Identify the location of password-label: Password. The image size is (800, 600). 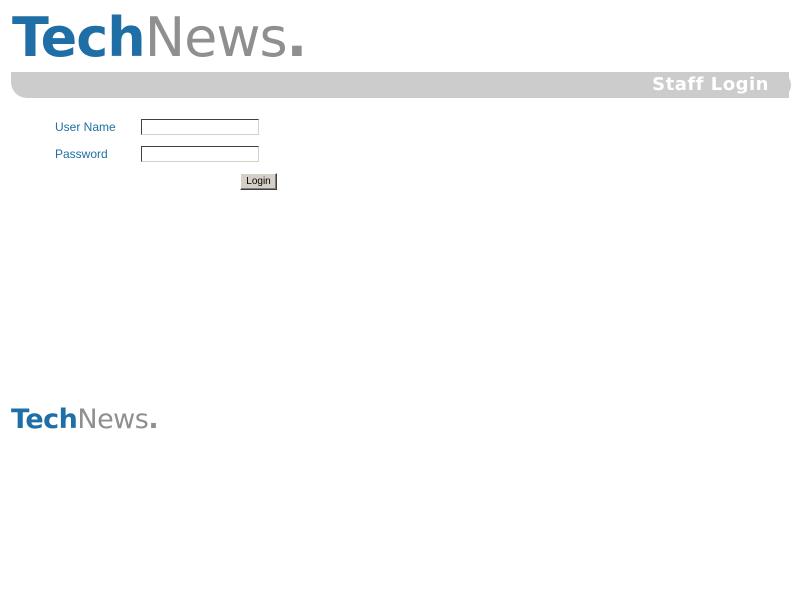
(81, 154).